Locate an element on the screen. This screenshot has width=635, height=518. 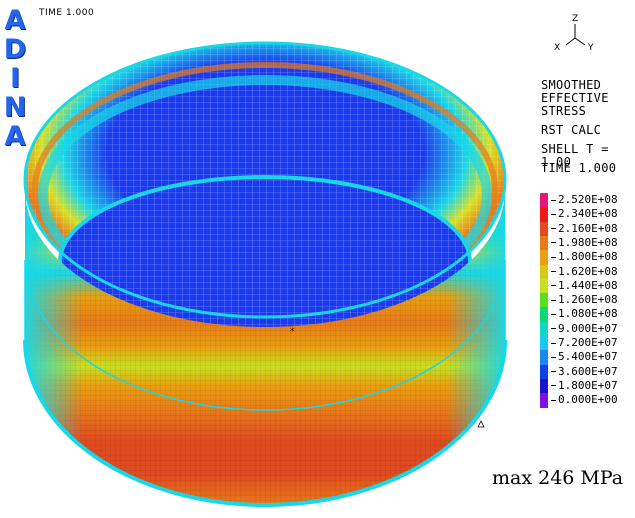
legend-value-text: 1.620E+08 is located at coordinates (588, 271).